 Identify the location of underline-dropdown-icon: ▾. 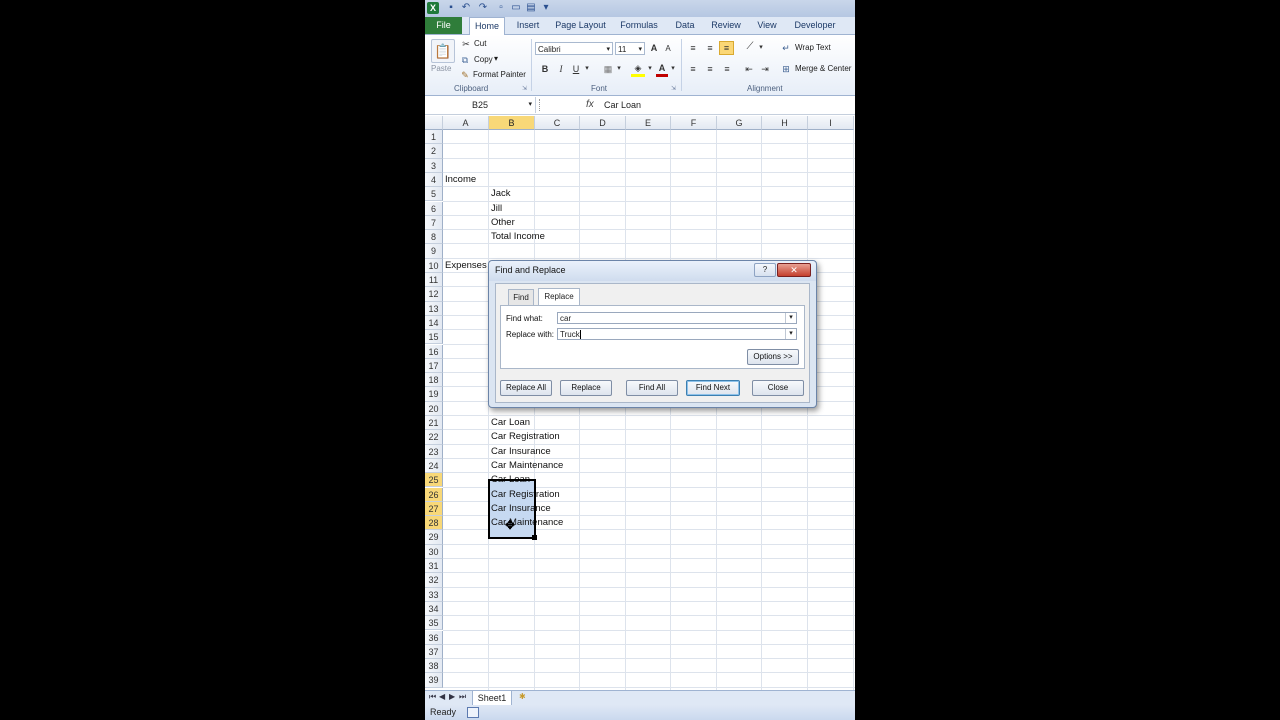
(587, 69).